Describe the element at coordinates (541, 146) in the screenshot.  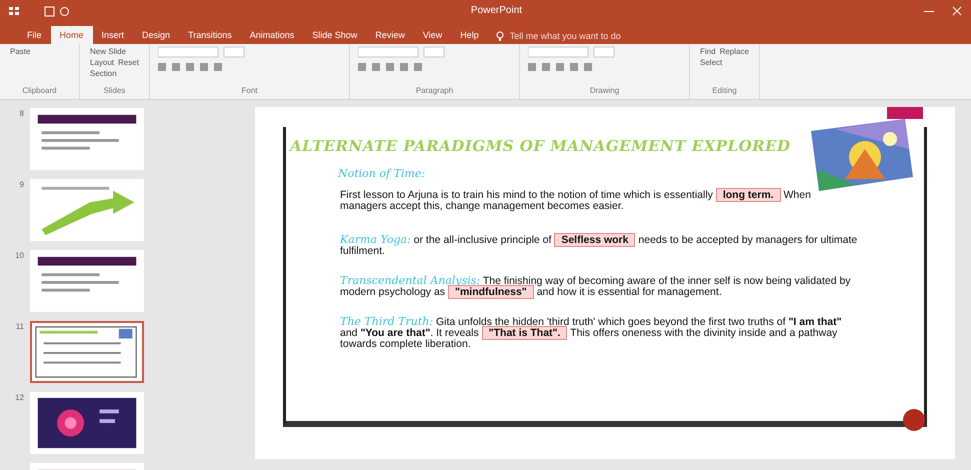
I see `slide-title: ALTERNATE PARADIGMS OF MANAGEMENT EXPLORED` at that location.